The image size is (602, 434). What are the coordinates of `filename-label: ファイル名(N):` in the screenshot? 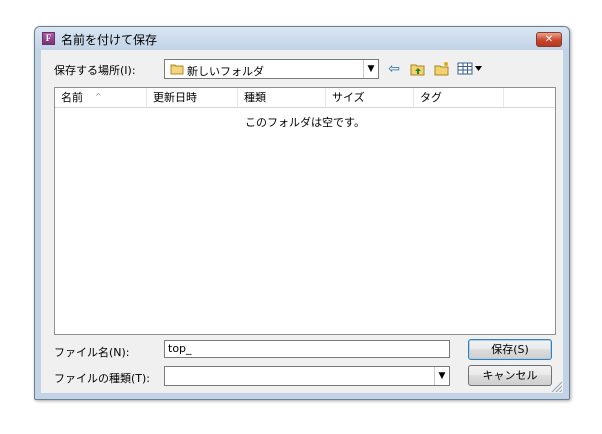 It's located at (92, 352).